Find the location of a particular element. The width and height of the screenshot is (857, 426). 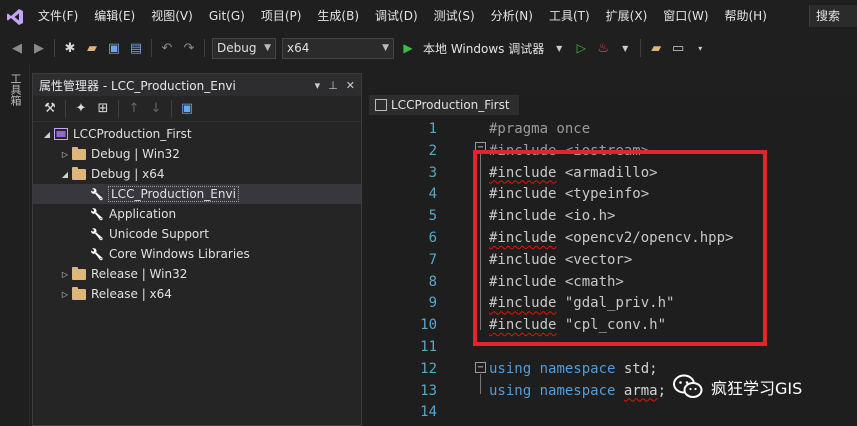

menu-item: 分析(N) is located at coordinates (512, 16).